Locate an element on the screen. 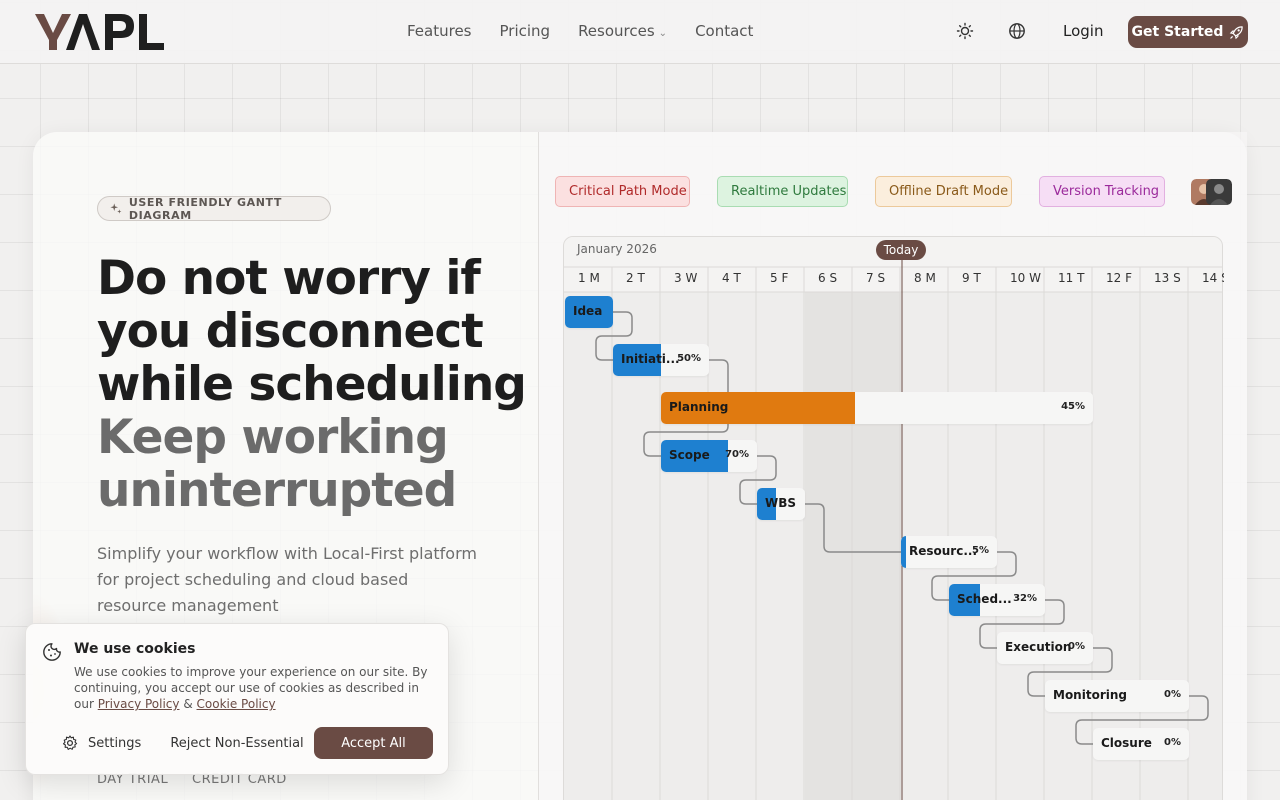  get-started-button: Get Started is located at coordinates (1188, 32).